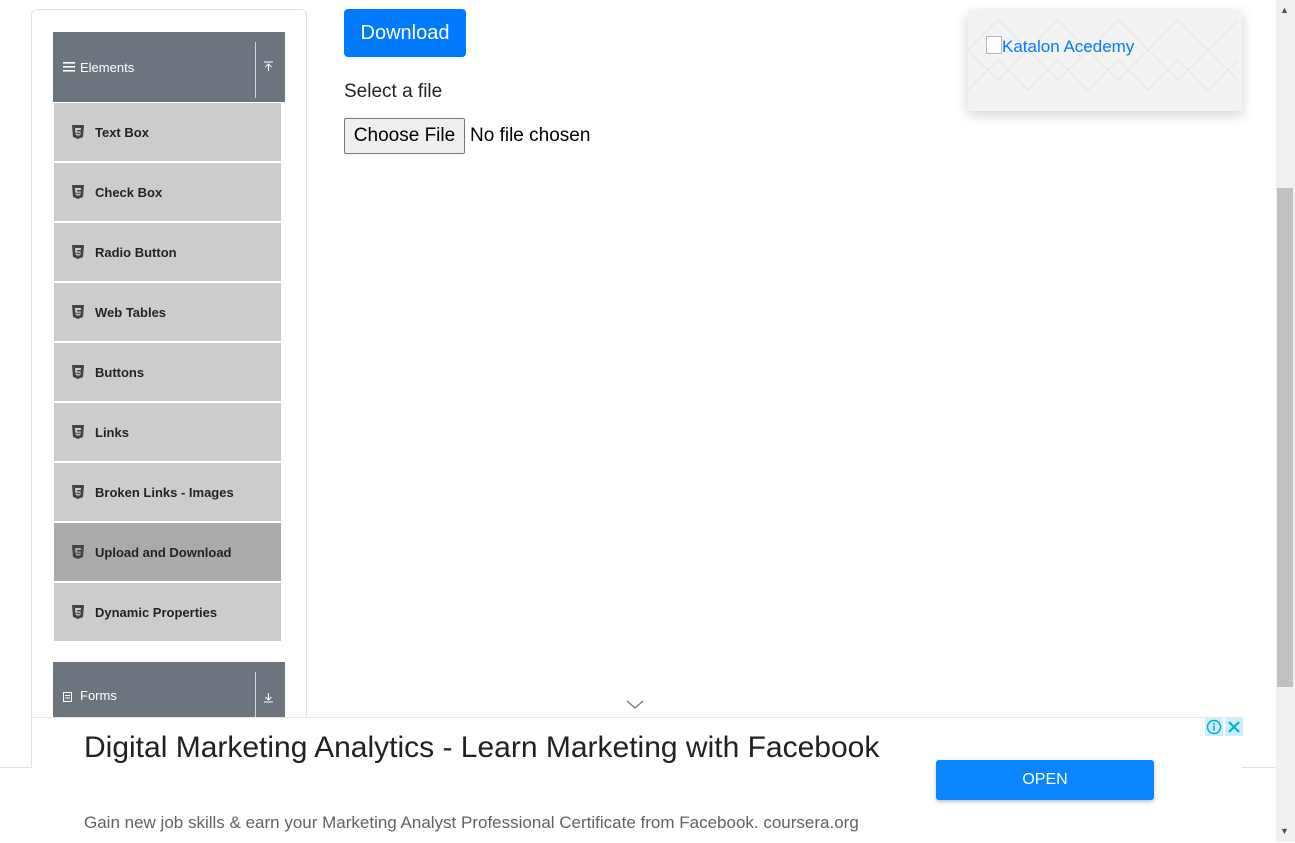 The image size is (1295, 843). I want to click on ad-alt-text: Katalon Acedemy, so click(1068, 46).